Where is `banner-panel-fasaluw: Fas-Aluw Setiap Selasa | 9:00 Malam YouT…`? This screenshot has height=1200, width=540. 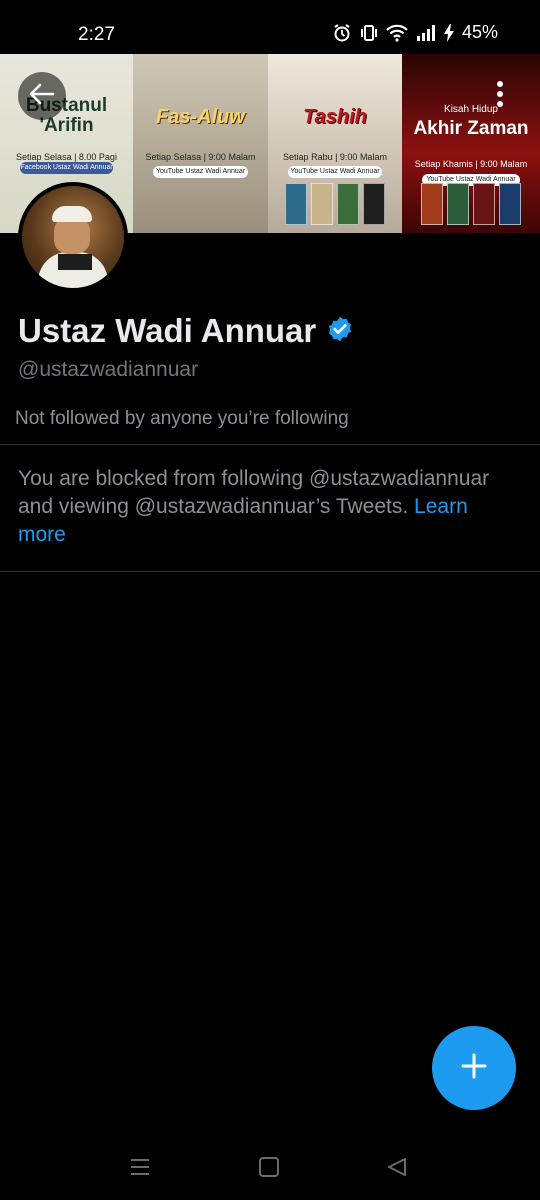 banner-panel-fasaluw: Fas-Aluw Setiap Selasa | 9:00 Malam YouT… is located at coordinates (200, 143).